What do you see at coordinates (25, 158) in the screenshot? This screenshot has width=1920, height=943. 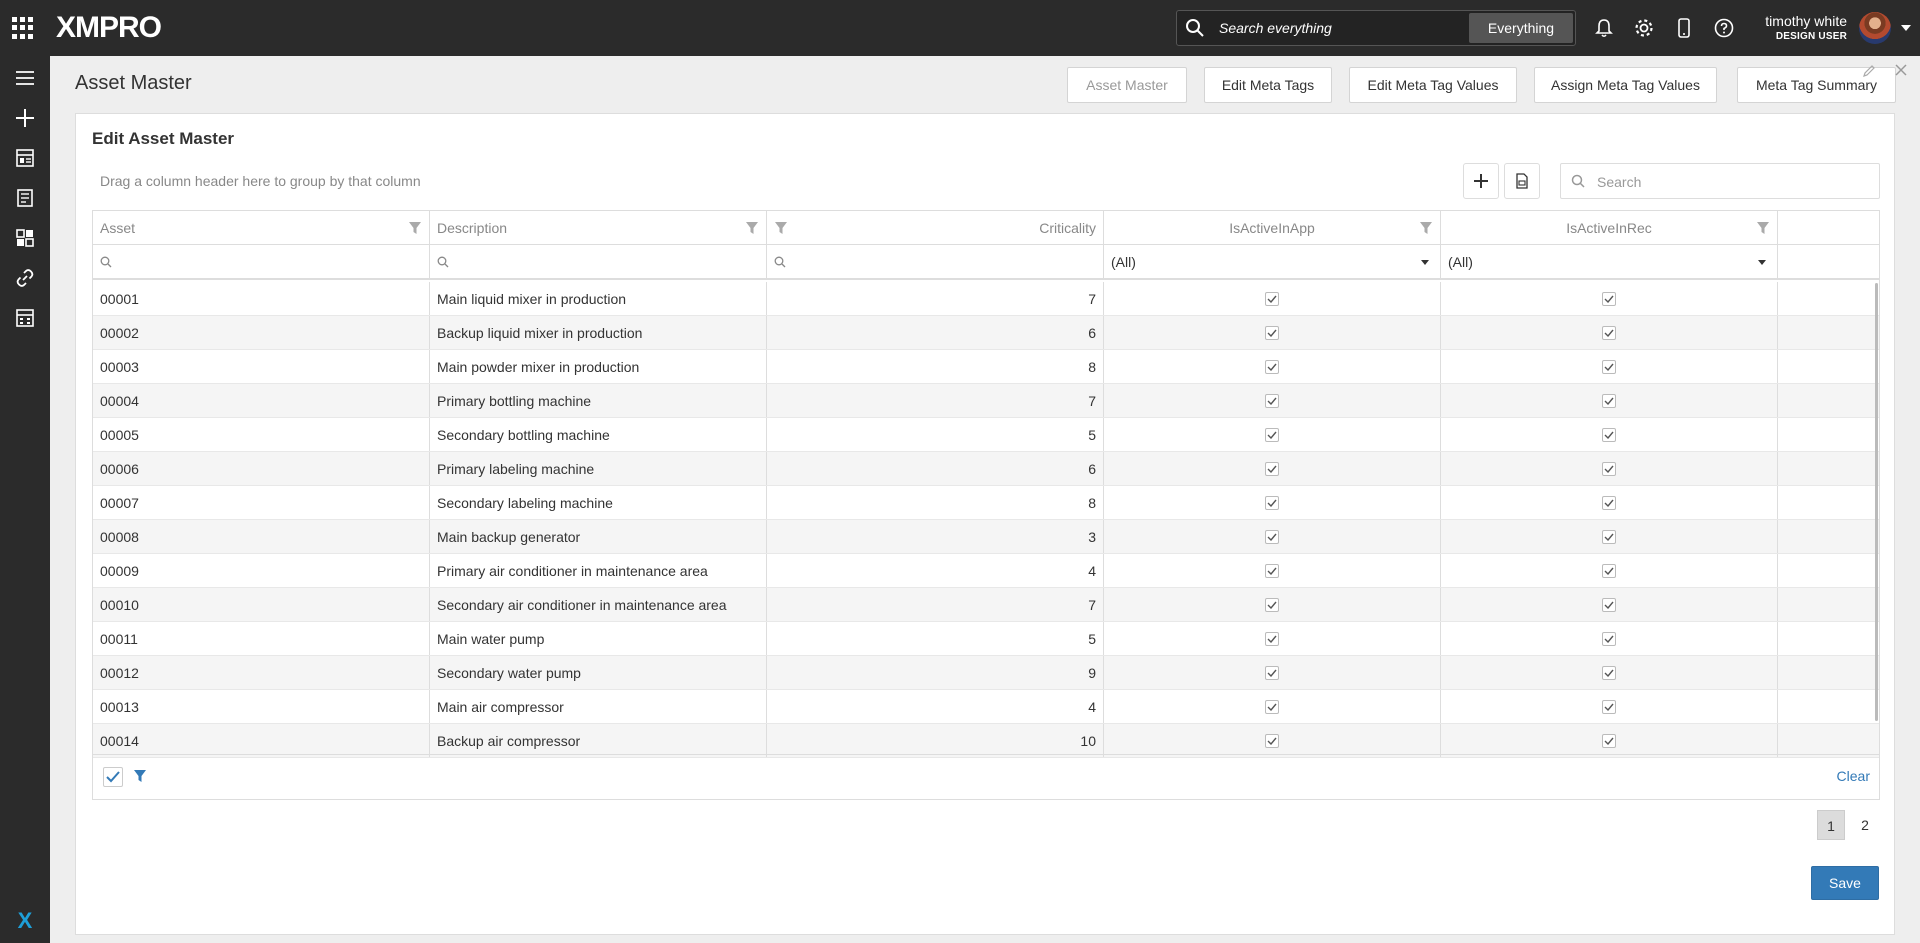 I see `app-designer-icon` at bounding box center [25, 158].